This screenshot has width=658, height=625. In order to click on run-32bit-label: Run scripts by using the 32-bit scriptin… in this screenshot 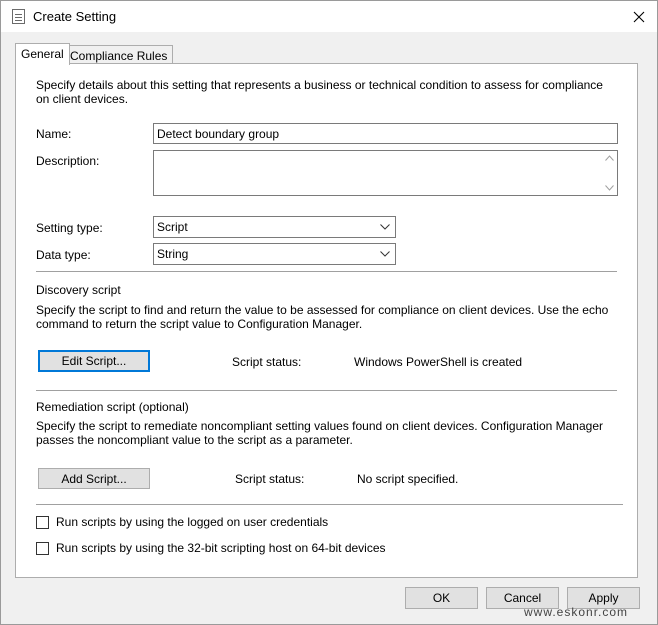, I will do `click(221, 548)`.